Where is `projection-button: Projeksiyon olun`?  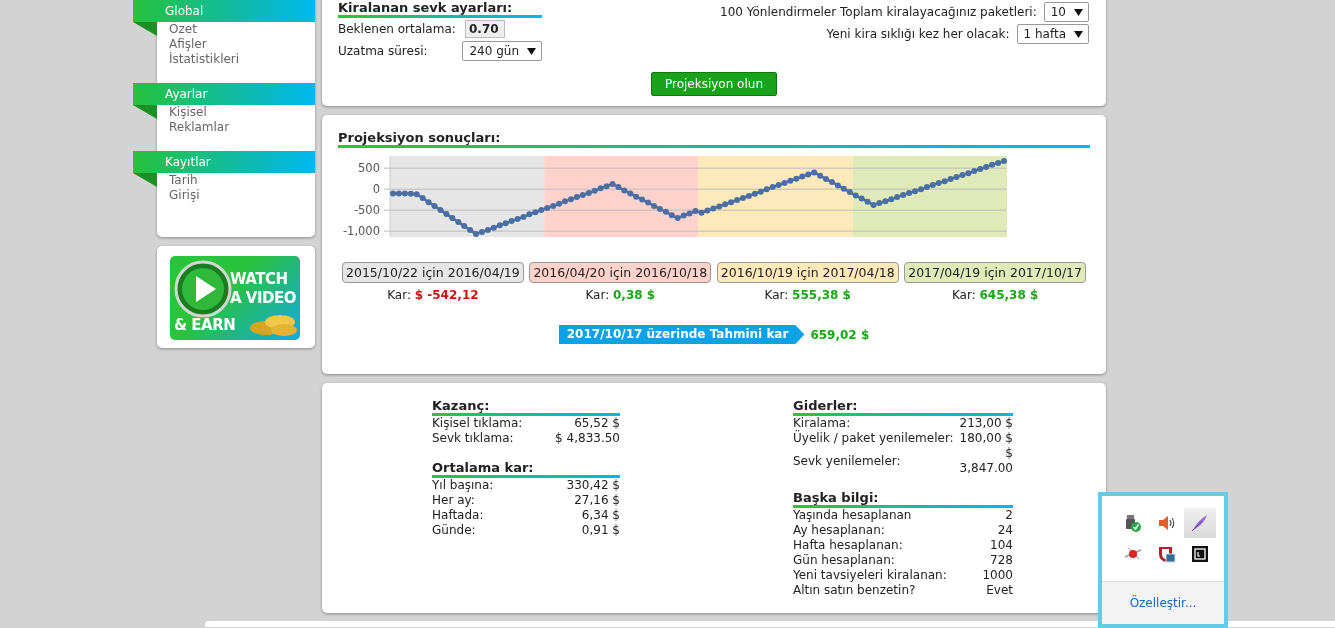 projection-button: Projeksiyon olun is located at coordinates (713, 84).